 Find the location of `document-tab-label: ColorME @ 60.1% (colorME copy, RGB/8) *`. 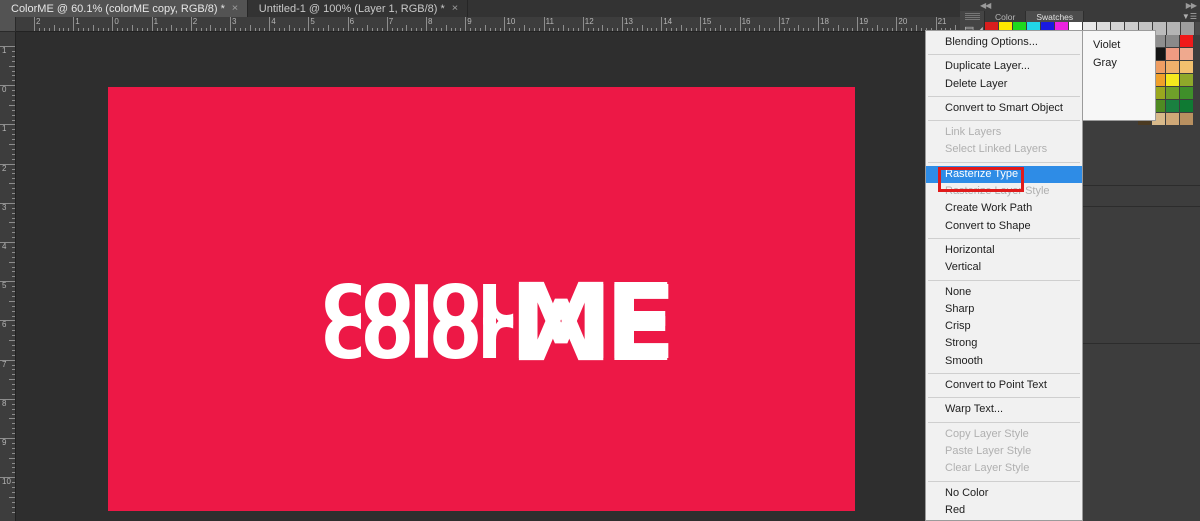

document-tab-label: ColorME @ 60.1% (colorME copy, RGB/8) * is located at coordinates (118, 8).